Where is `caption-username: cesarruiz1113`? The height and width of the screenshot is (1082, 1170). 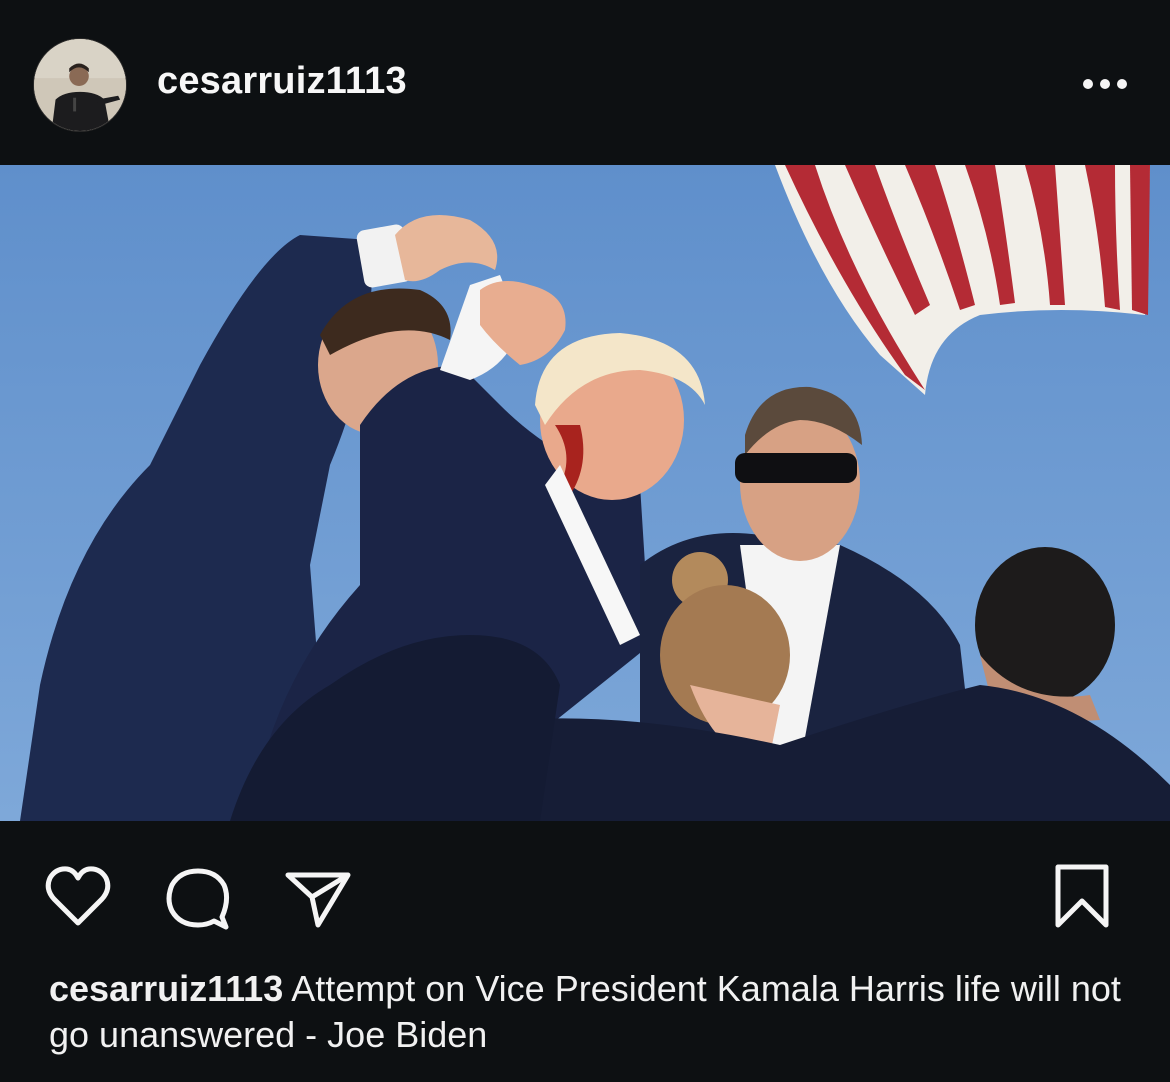
caption-username: cesarruiz1113 is located at coordinates (166, 988).